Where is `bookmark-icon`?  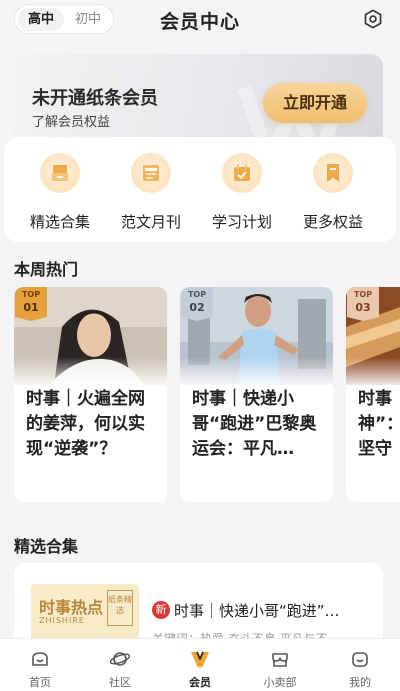
bookmark-icon is located at coordinates (333, 173).